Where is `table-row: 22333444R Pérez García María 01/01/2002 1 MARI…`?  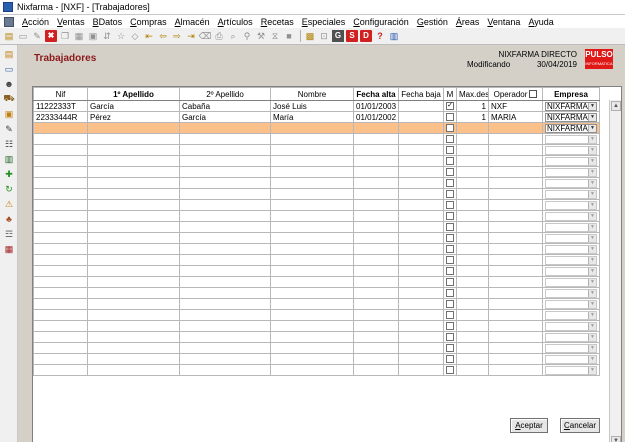 table-row: 22333444R Pérez García María 01/01/2002 1 MARI… is located at coordinates (316, 117).